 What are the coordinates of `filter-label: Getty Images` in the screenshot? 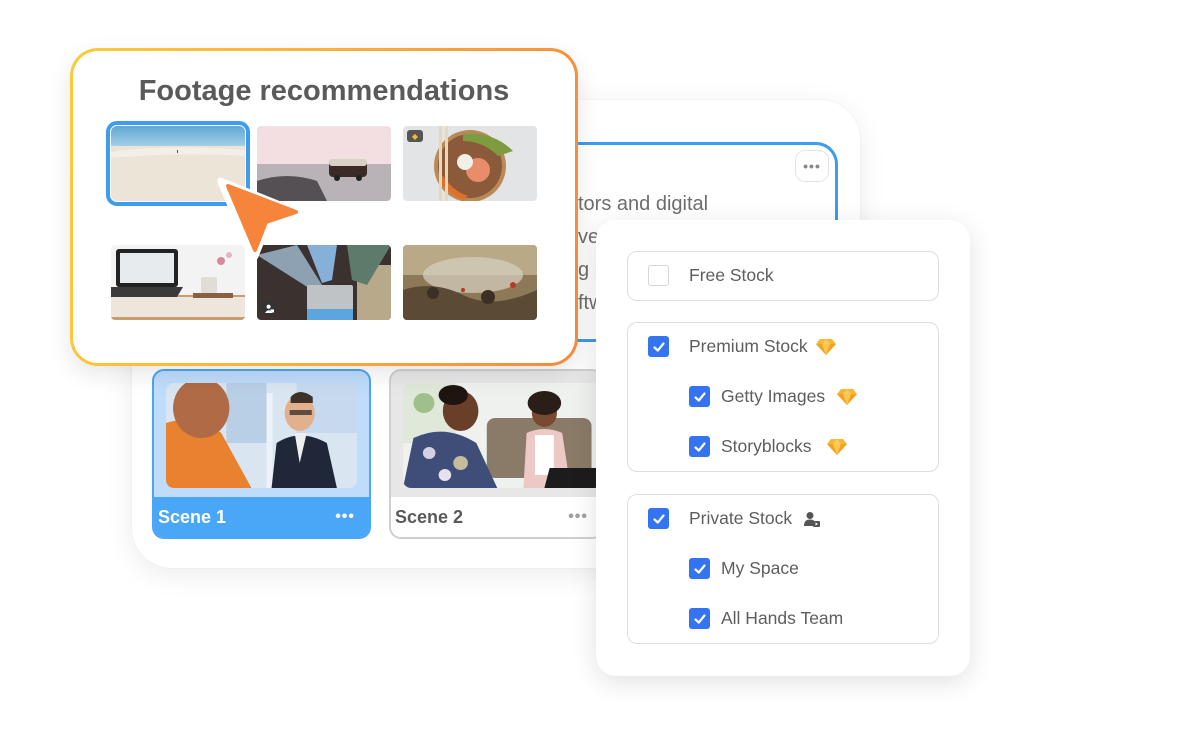 It's located at (773, 396).